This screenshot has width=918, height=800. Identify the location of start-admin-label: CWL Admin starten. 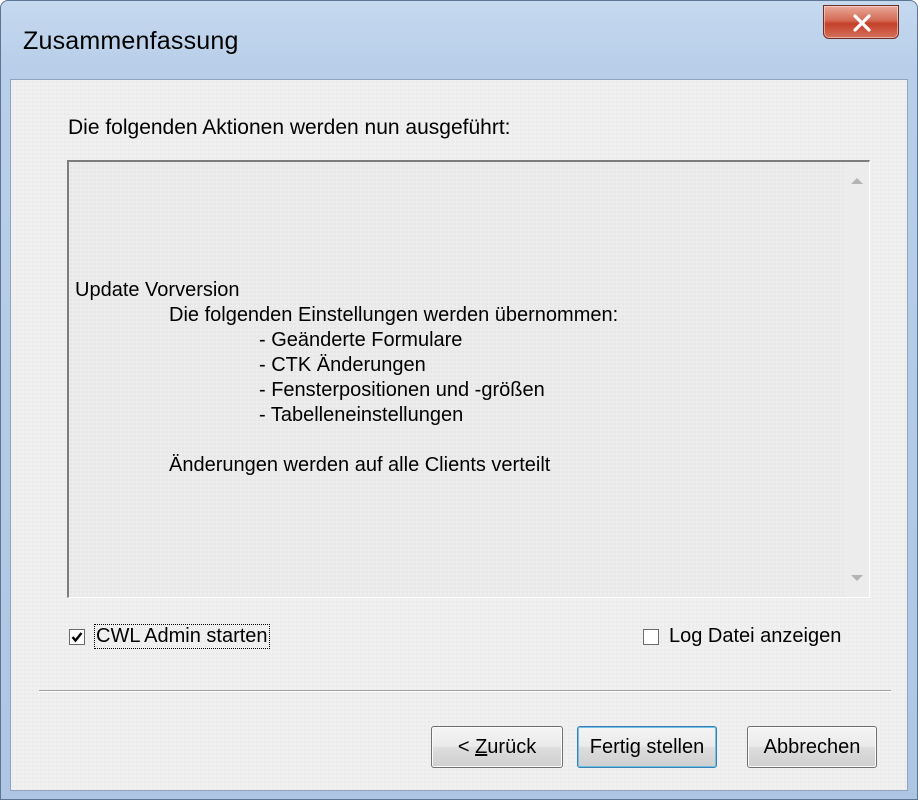
(182, 636).